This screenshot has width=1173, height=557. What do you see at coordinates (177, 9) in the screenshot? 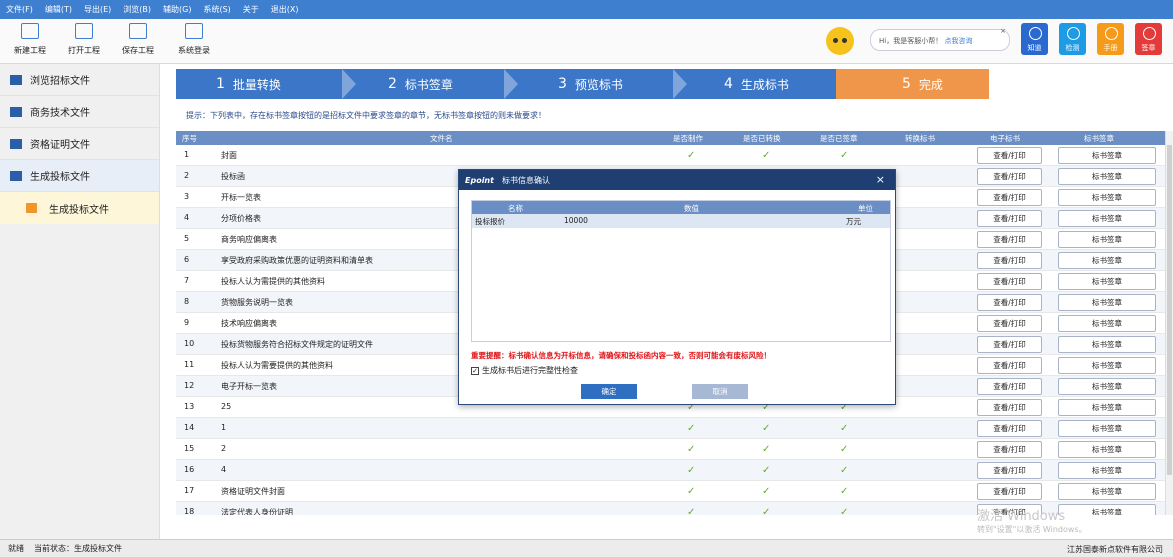
I see `menu-assist: 辅助(G)` at bounding box center [177, 9].